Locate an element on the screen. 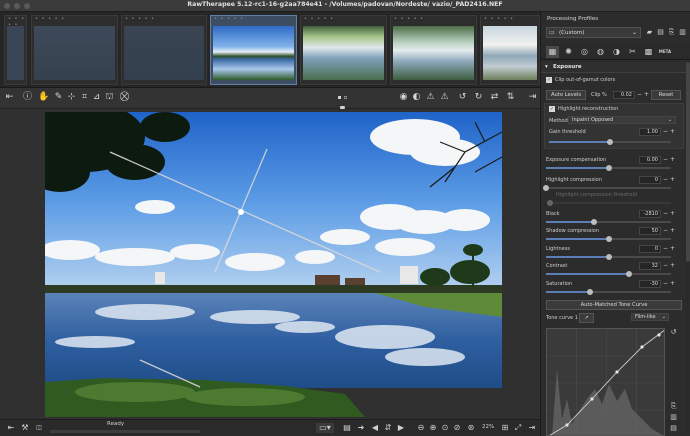 This screenshot has width=690, height=436. next-arrow-icon: ➜ is located at coordinates (361, 428).